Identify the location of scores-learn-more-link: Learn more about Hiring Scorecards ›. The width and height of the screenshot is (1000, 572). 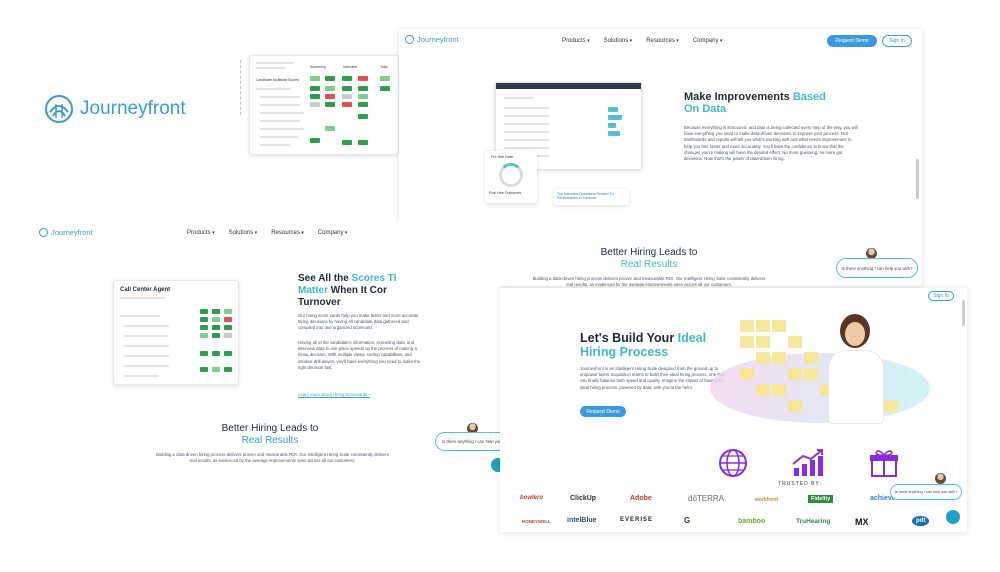
(334, 394).